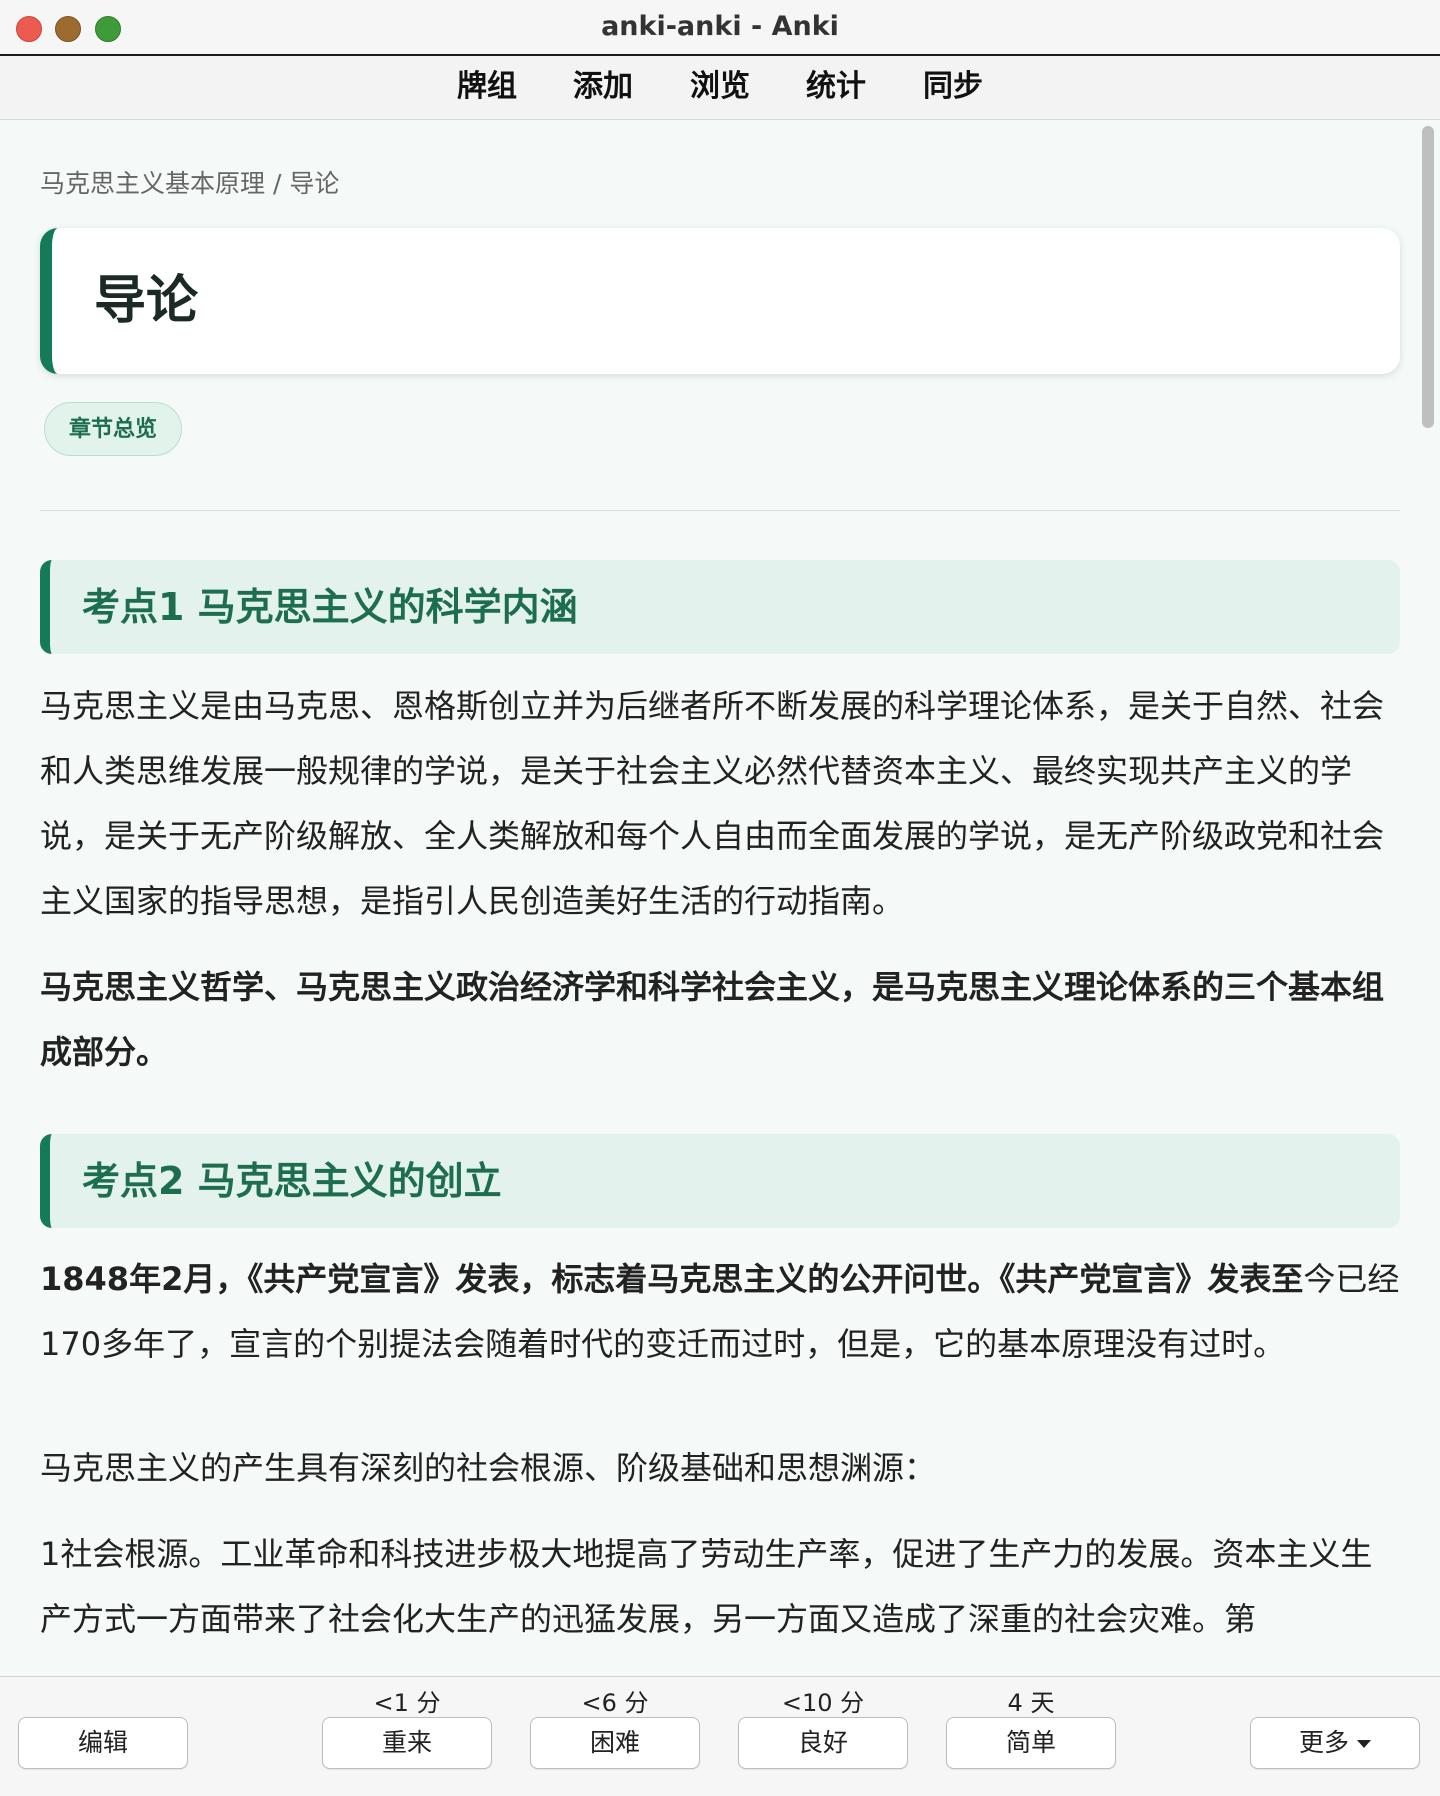 Image resolution: width=1440 pixels, height=1796 pixels. What do you see at coordinates (103, 1743) in the screenshot?
I see `edit-button: 编辑` at bounding box center [103, 1743].